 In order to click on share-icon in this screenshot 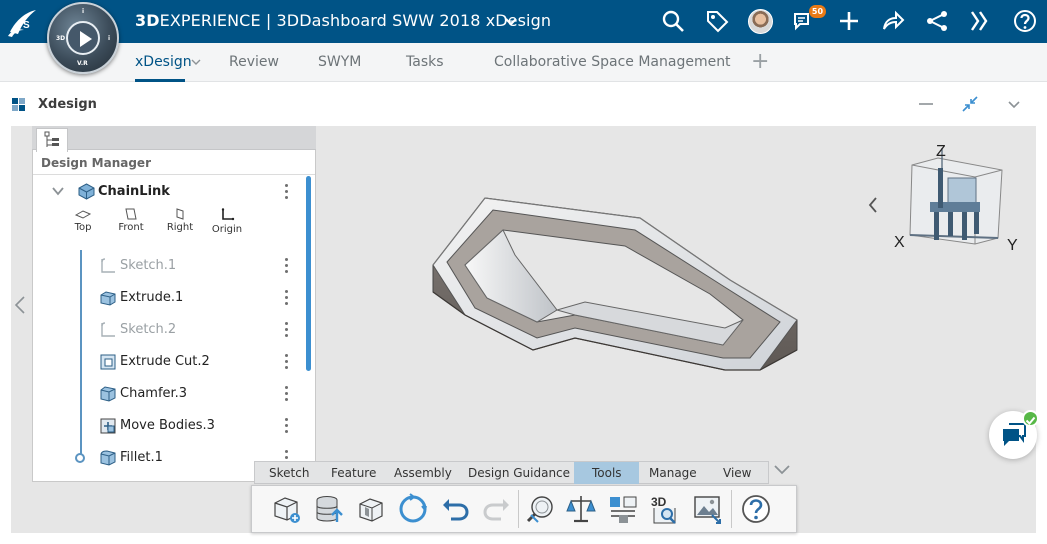, I will do `click(893, 21)`.